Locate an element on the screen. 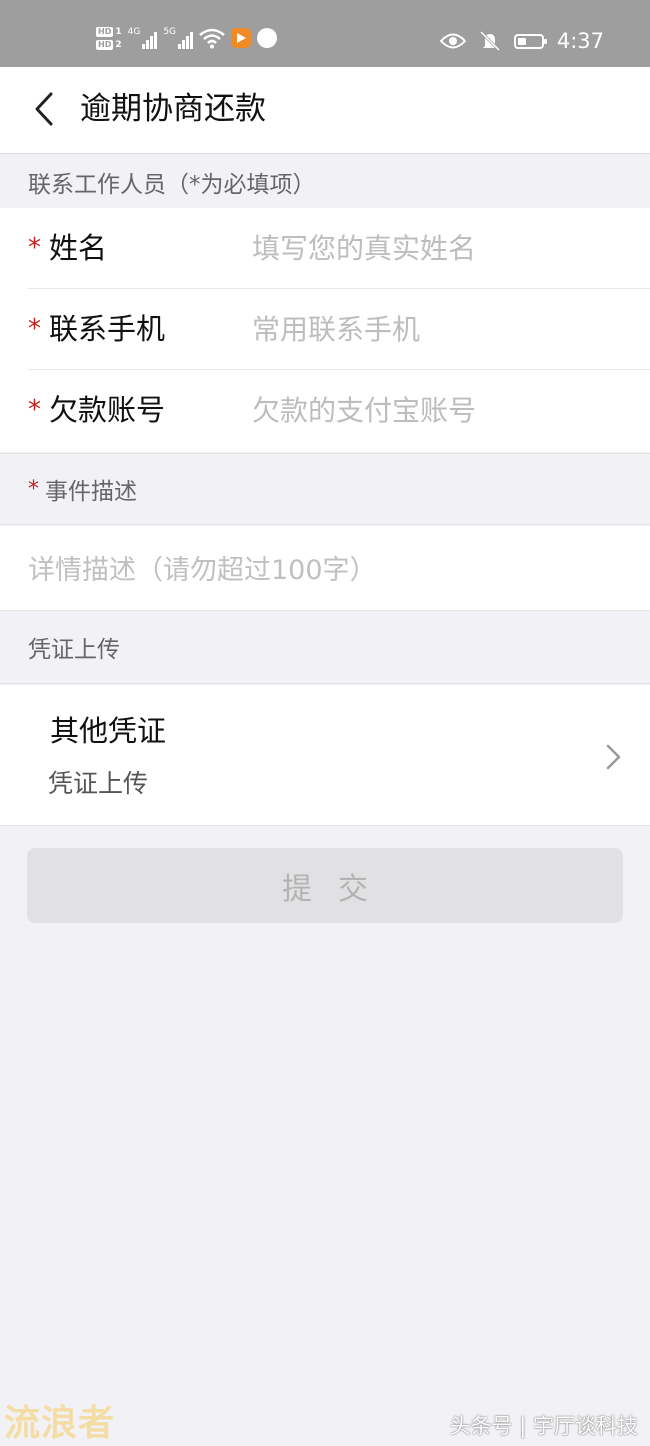 Image resolution: width=650 pixels, height=1446 pixels. battery-fill is located at coordinates (521, 41).